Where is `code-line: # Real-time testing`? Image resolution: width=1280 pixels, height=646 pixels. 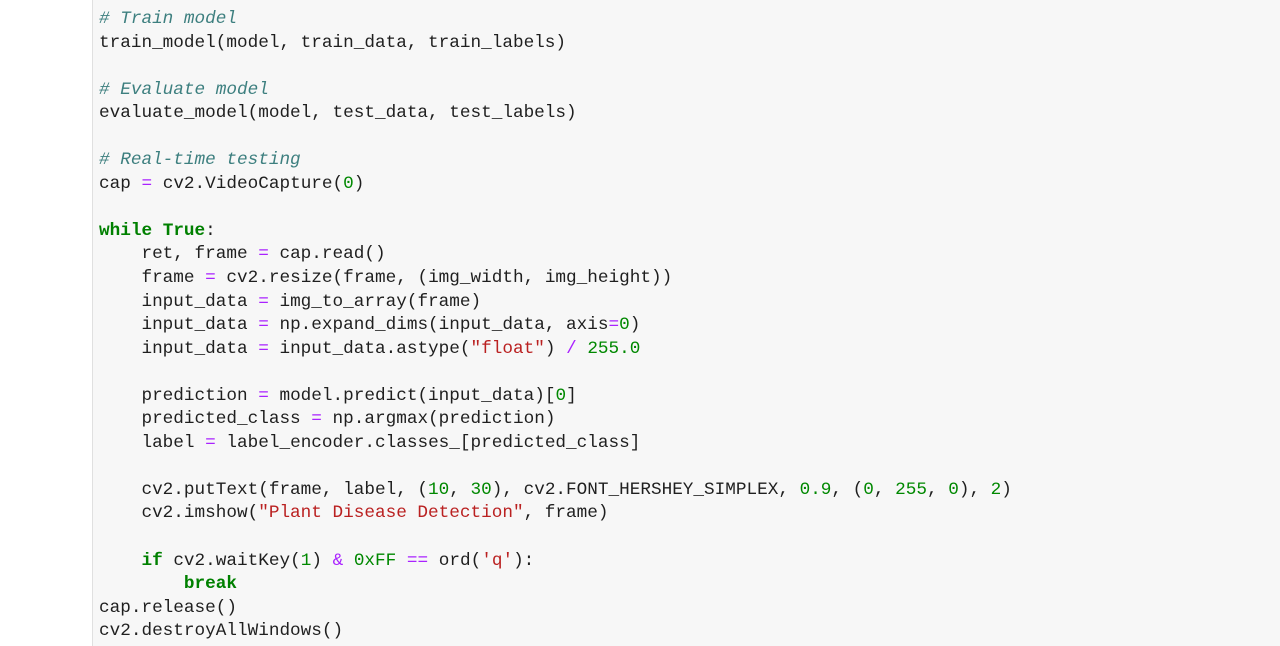 code-line: # Real-time testing is located at coordinates (555, 161).